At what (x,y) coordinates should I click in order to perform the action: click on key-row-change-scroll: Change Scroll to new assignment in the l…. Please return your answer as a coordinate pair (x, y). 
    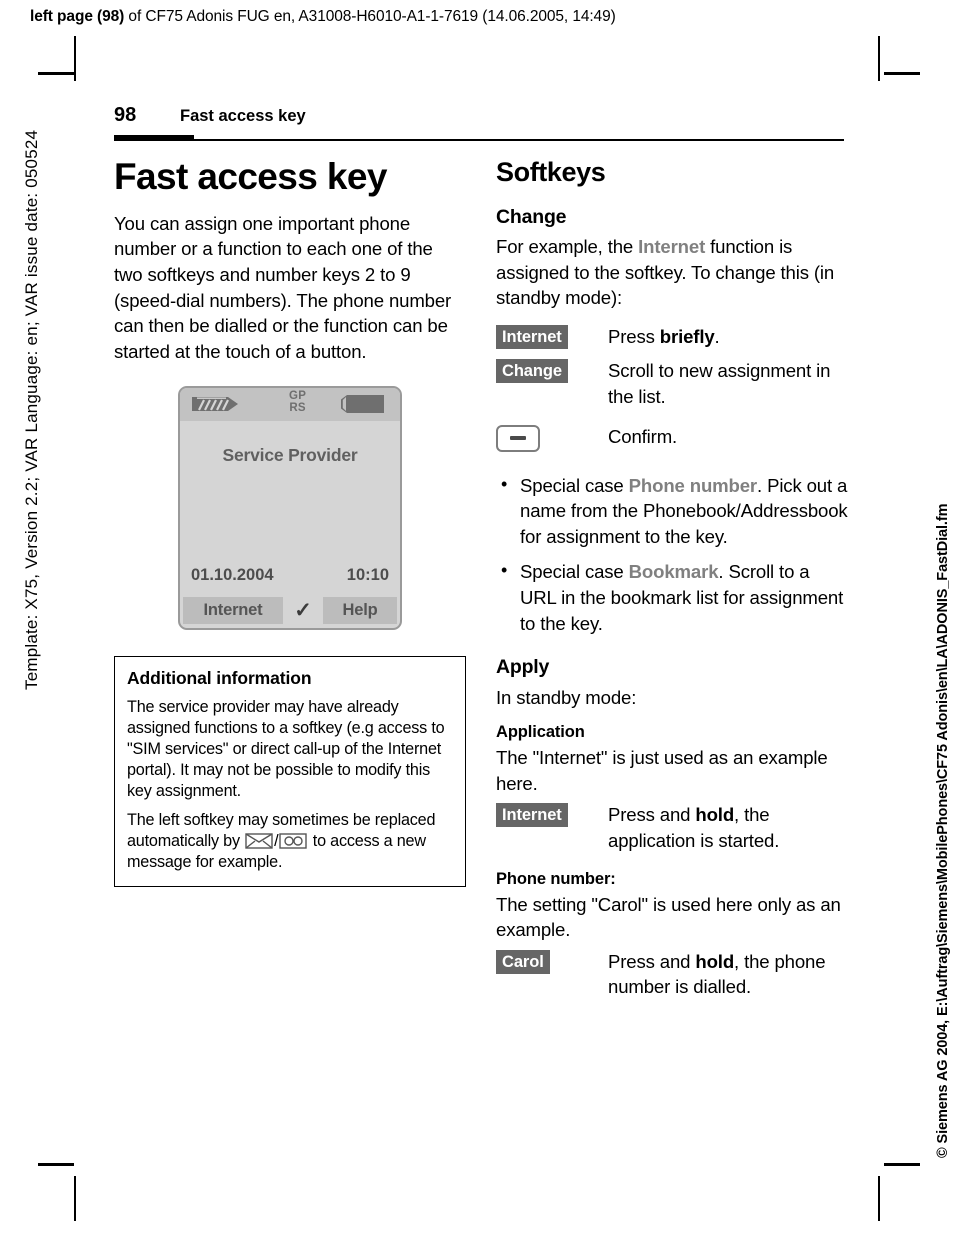
    Looking at the image, I should click on (672, 383).